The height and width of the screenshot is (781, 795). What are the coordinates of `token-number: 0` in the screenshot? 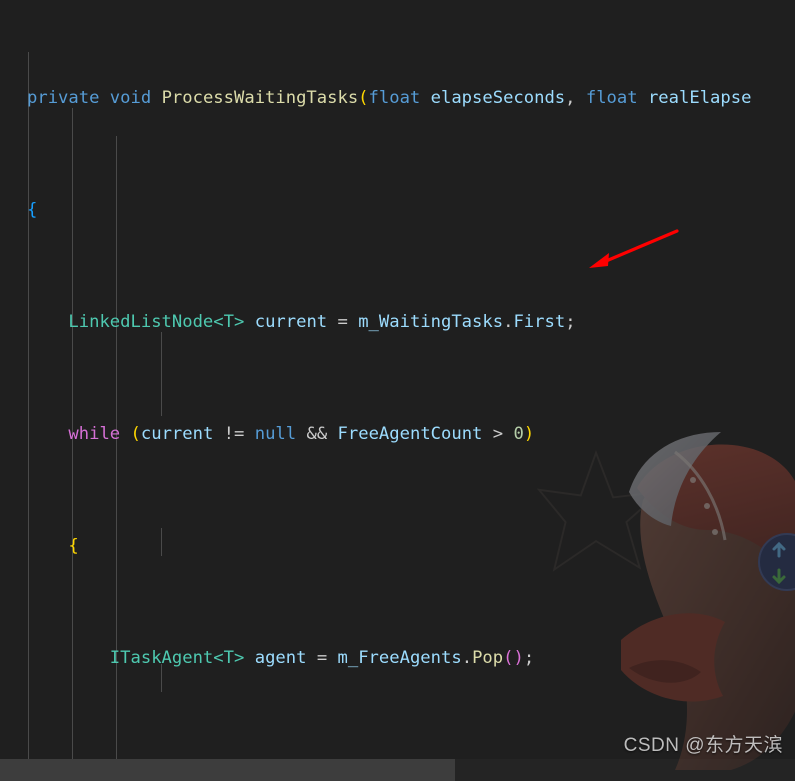 It's located at (518, 434).